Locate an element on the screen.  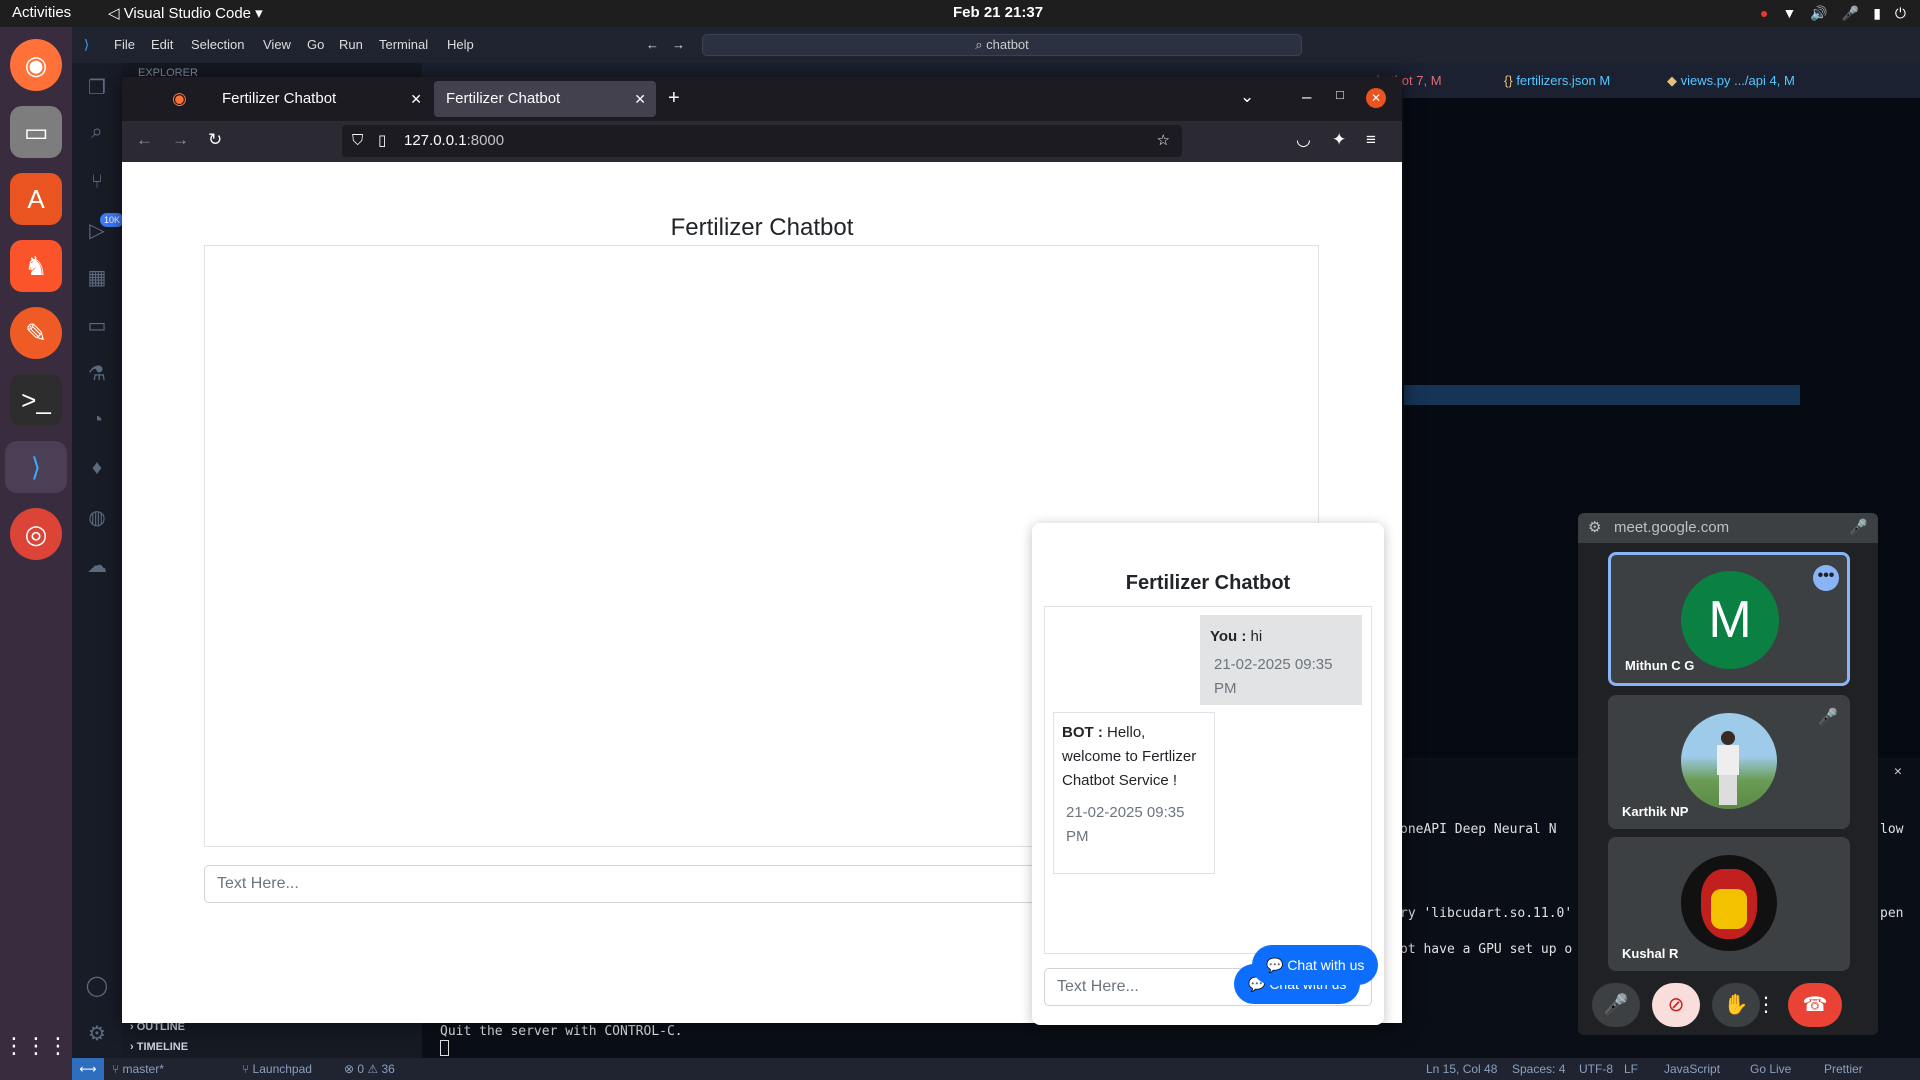
back-icon: ← is located at coordinates (144, 140).